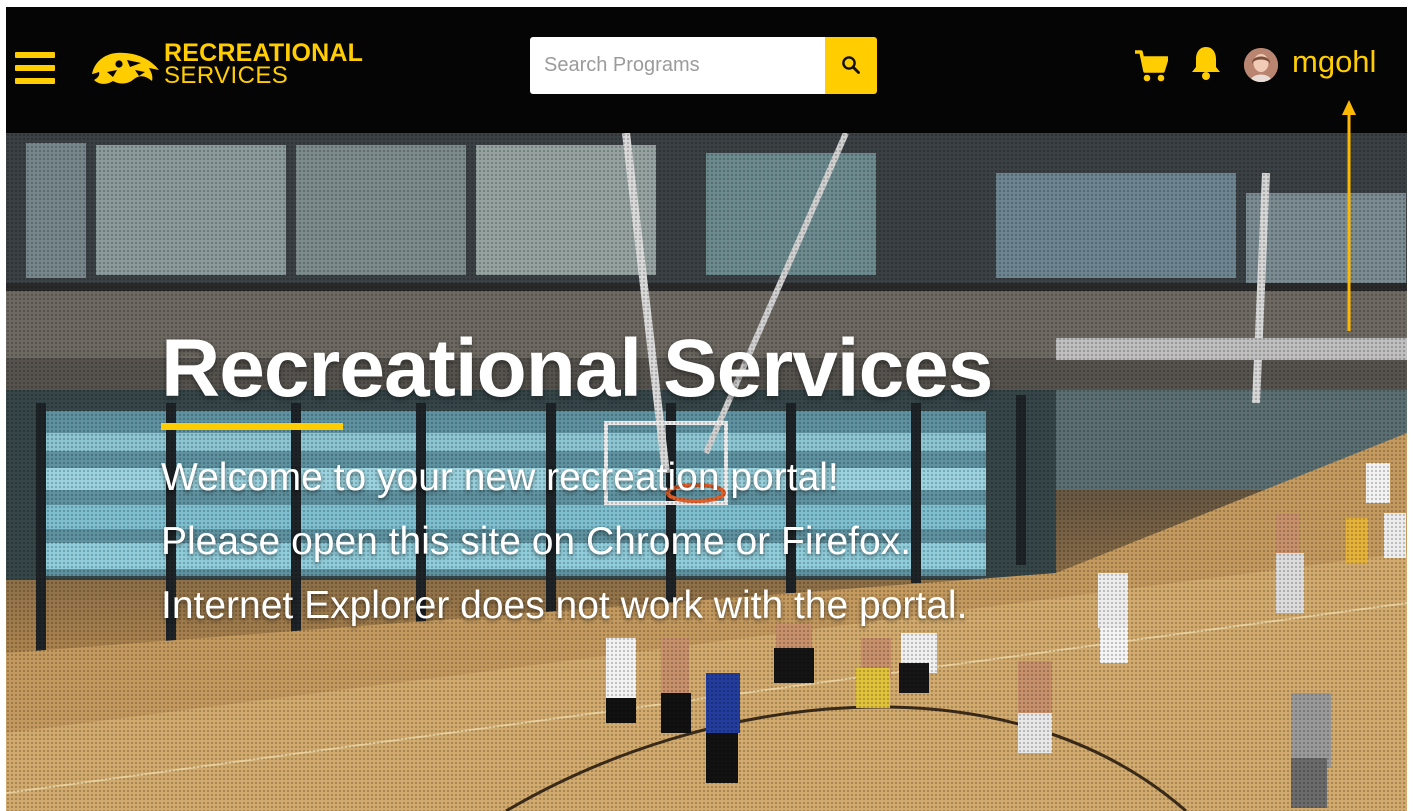  What do you see at coordinates (125, 68) in the screenshot?
I see `hawkeye-logo-icon` at bounding box center [125, 68].